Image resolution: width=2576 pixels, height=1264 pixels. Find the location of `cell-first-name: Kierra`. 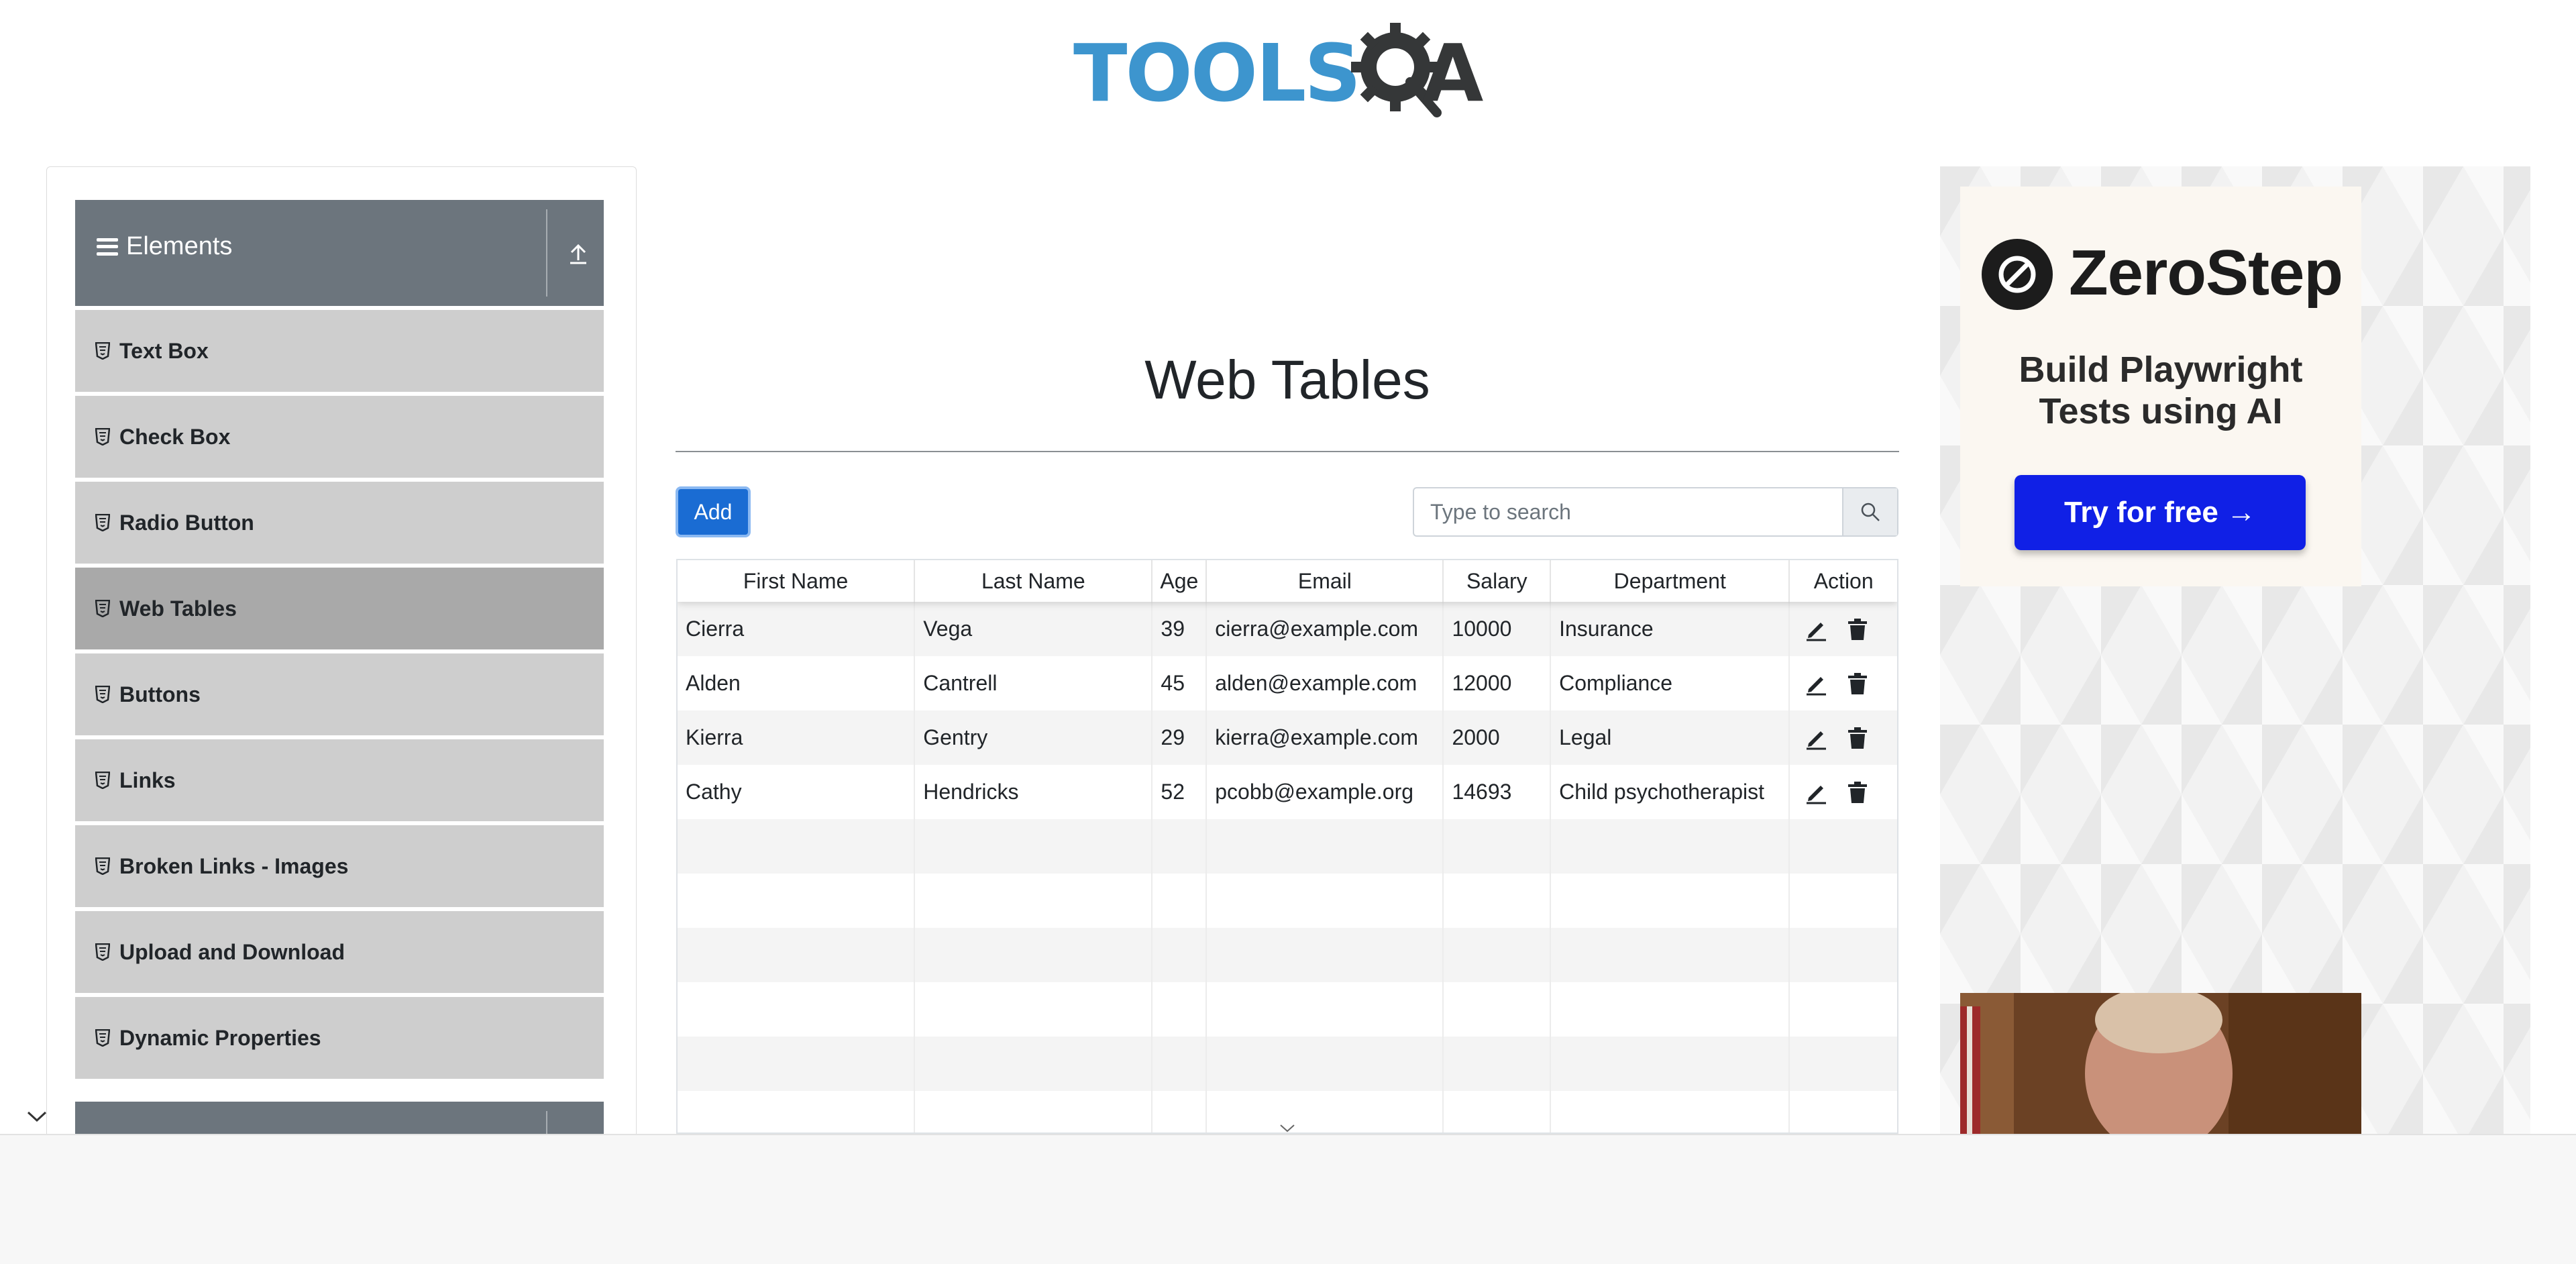

cell-first-name: Kierra is located at coordinates (797, 737).